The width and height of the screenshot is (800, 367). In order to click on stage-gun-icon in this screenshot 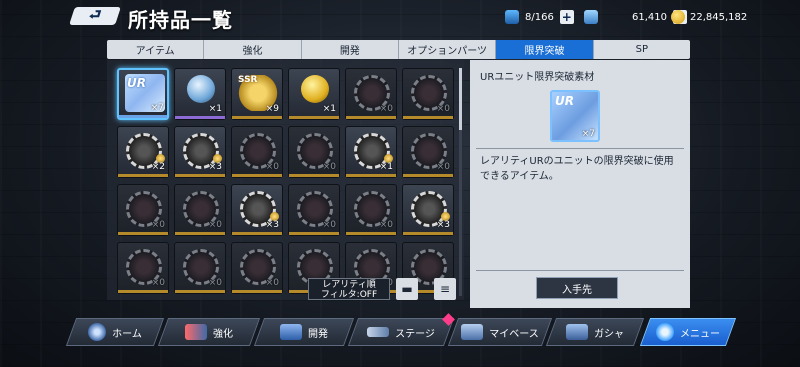, I will do `click(378, 332)`.